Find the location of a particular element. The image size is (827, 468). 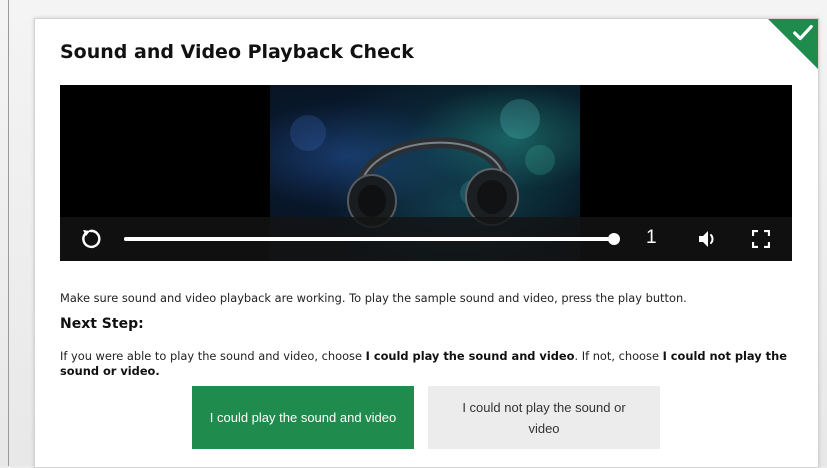

progress-handle is located at coordinates (614, 239).